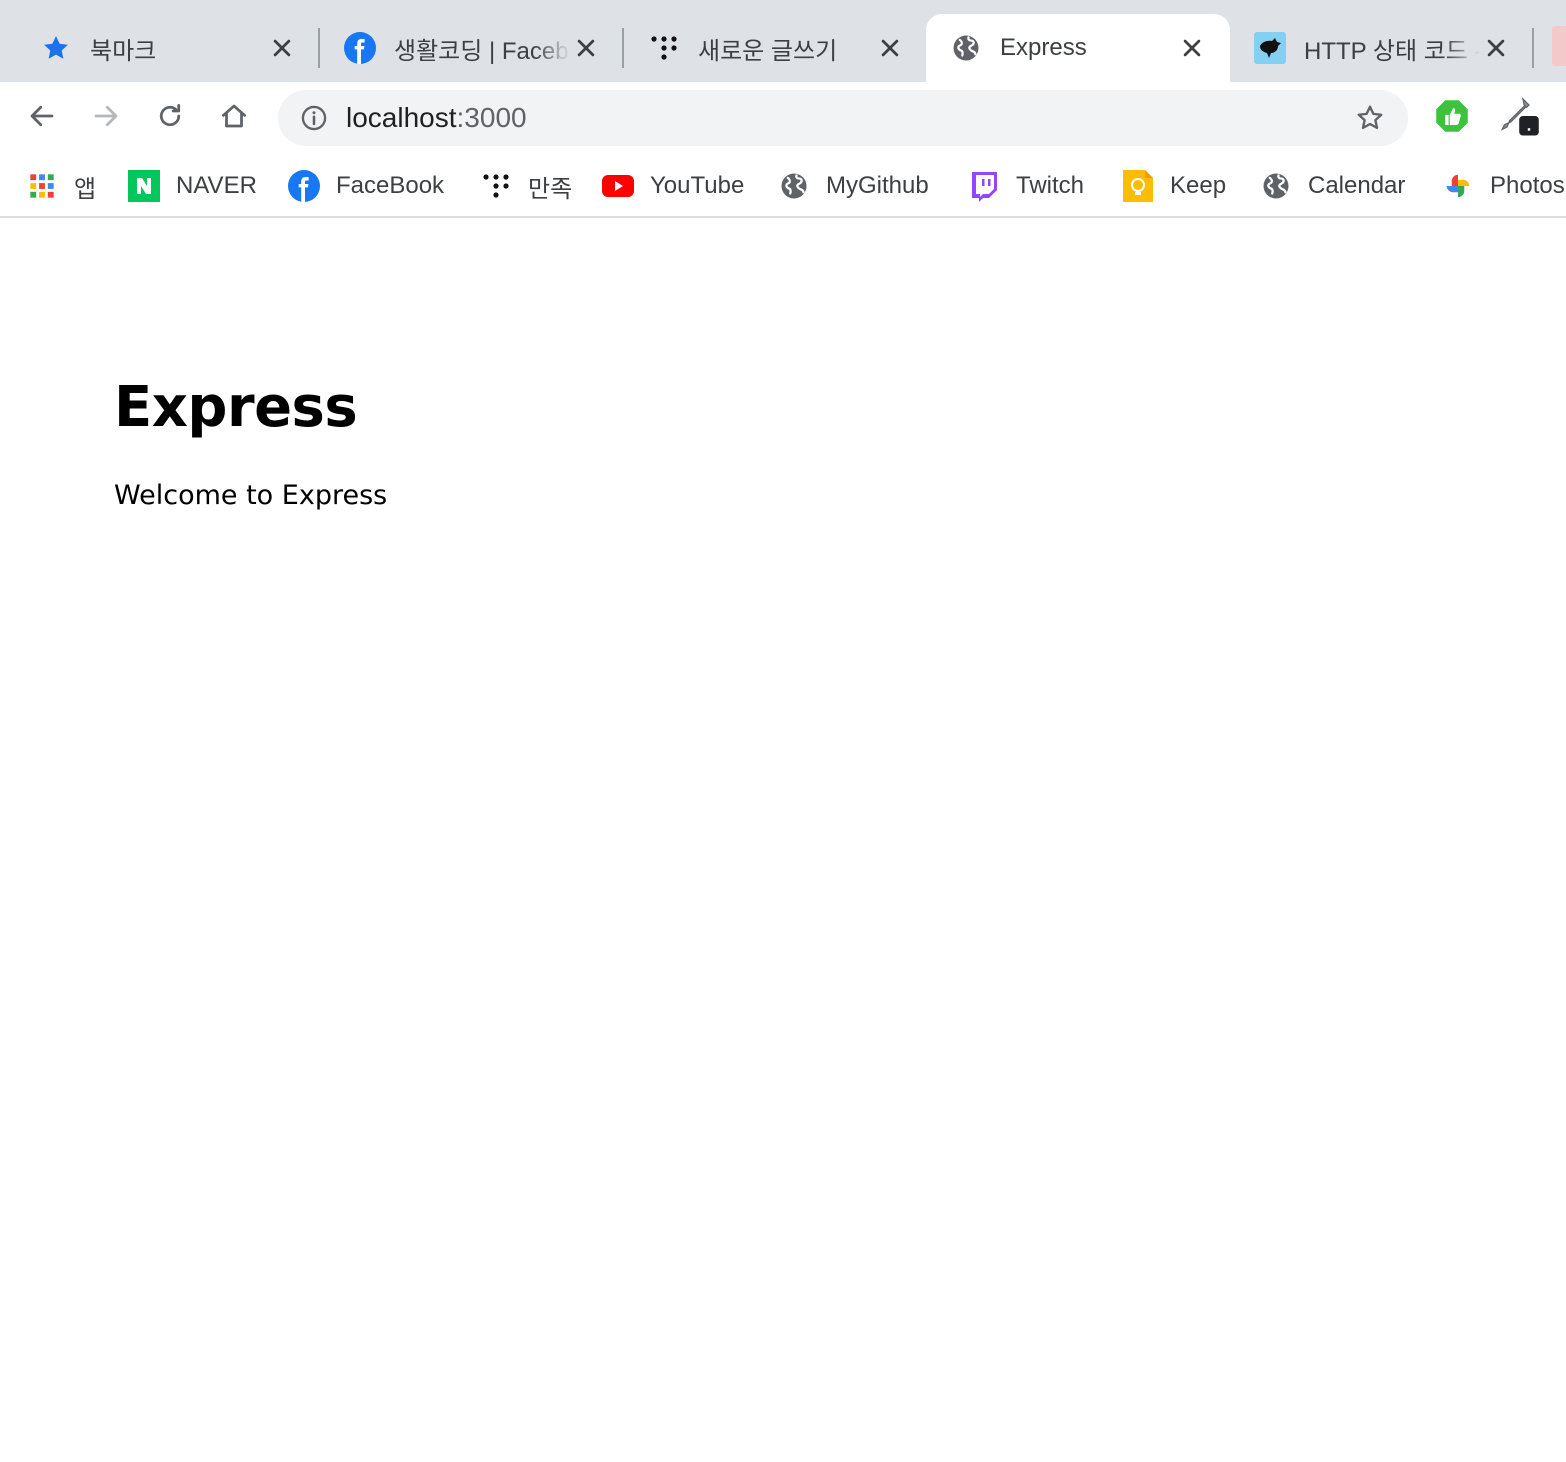 The width and height of the screenshot is (1566, 1462). I want to click on back-button, so click(42, 118).